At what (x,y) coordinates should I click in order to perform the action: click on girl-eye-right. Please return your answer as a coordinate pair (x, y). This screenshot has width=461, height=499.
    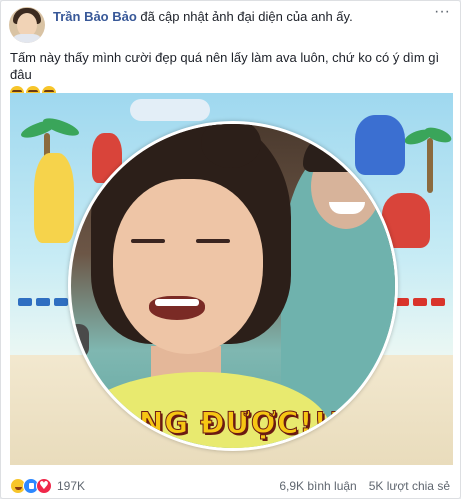
    Looking at the image, I should click on (213, 241).